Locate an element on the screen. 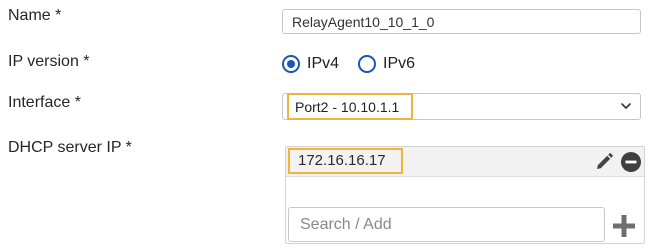  search-add-input is located at coordinates (446, 224).